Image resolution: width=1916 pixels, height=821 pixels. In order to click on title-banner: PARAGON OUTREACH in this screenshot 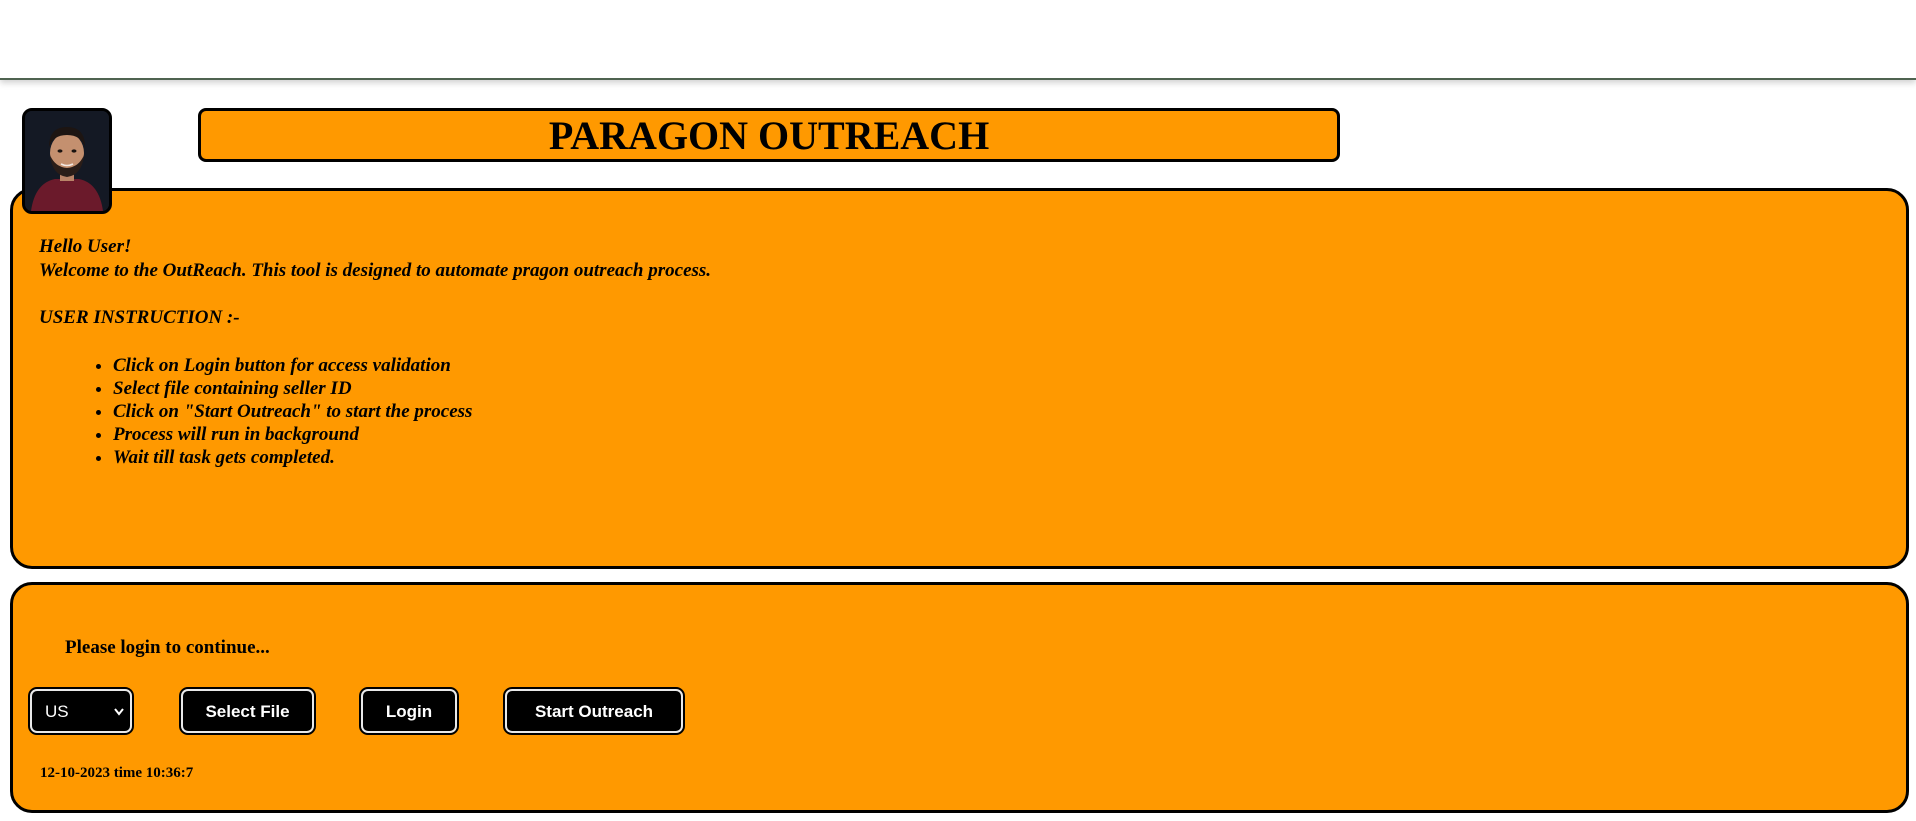, I will do `click(769, 135)`.